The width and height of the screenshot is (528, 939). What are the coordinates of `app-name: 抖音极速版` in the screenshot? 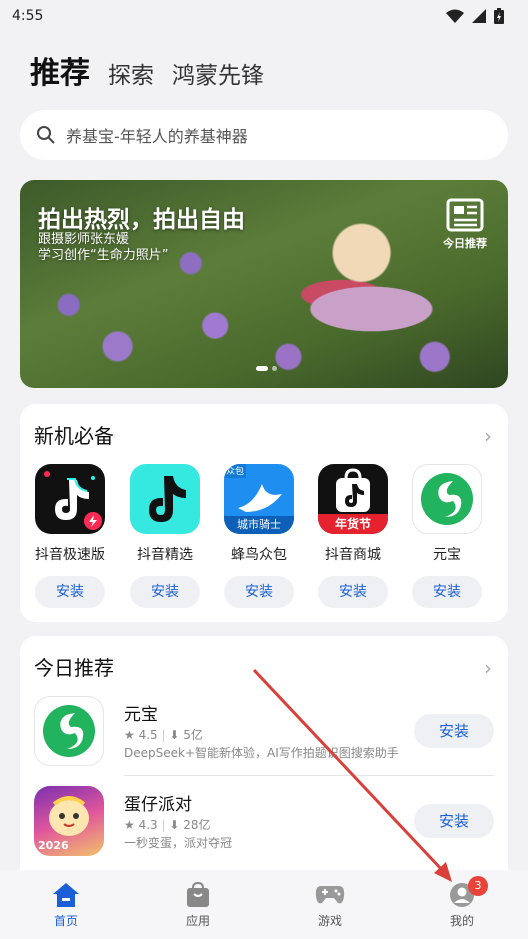 It's located at (70, 555).